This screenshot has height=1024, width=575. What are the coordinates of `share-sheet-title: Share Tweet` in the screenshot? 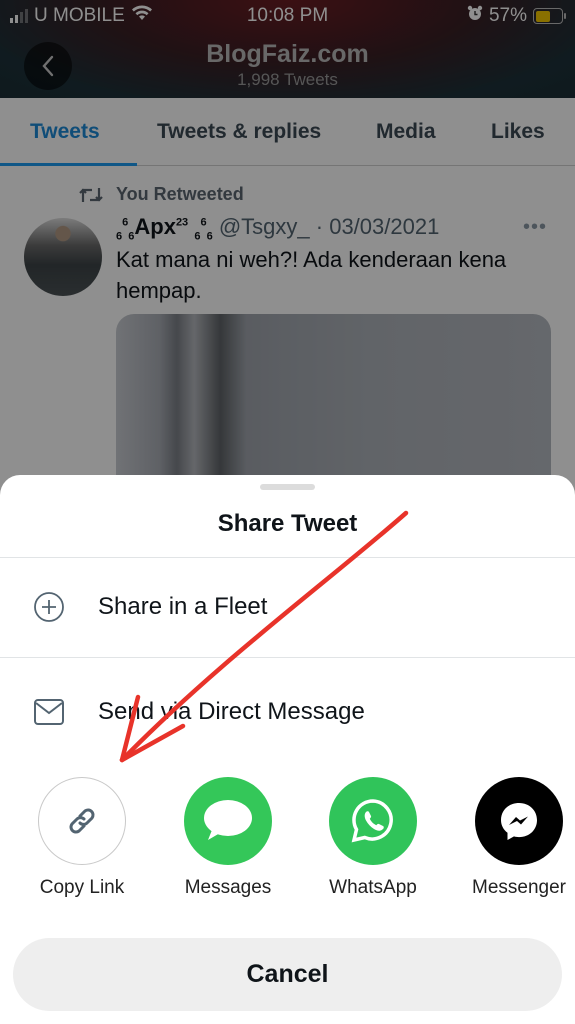 It's located at (287, 523).